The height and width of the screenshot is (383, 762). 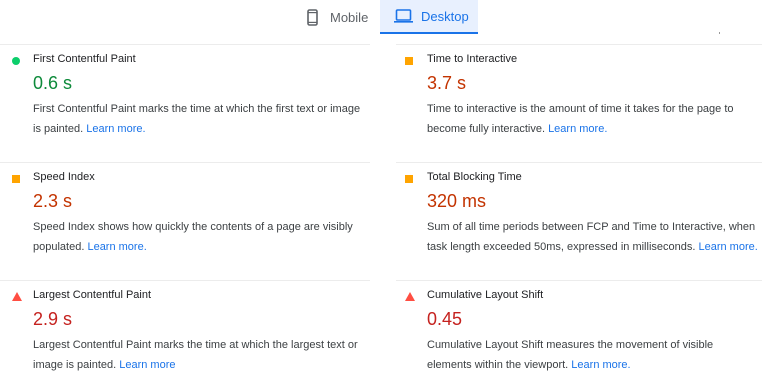 I want to click on tab-desktop-label: Desktop, so click(x=445, y=16).